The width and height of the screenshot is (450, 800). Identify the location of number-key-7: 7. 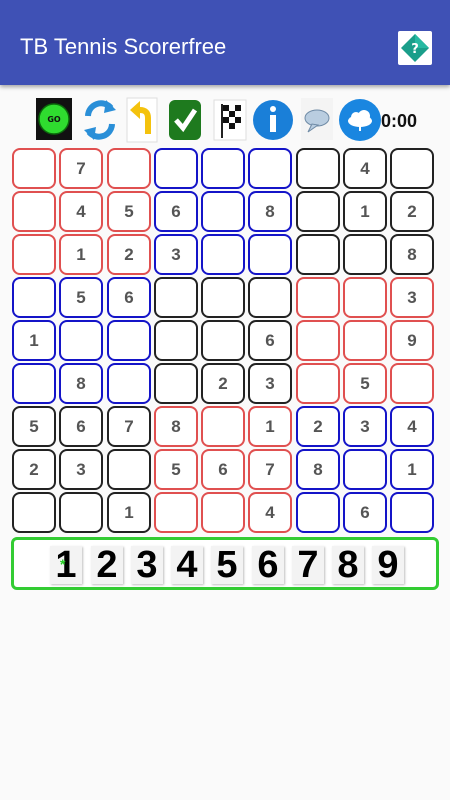
(308, 565).